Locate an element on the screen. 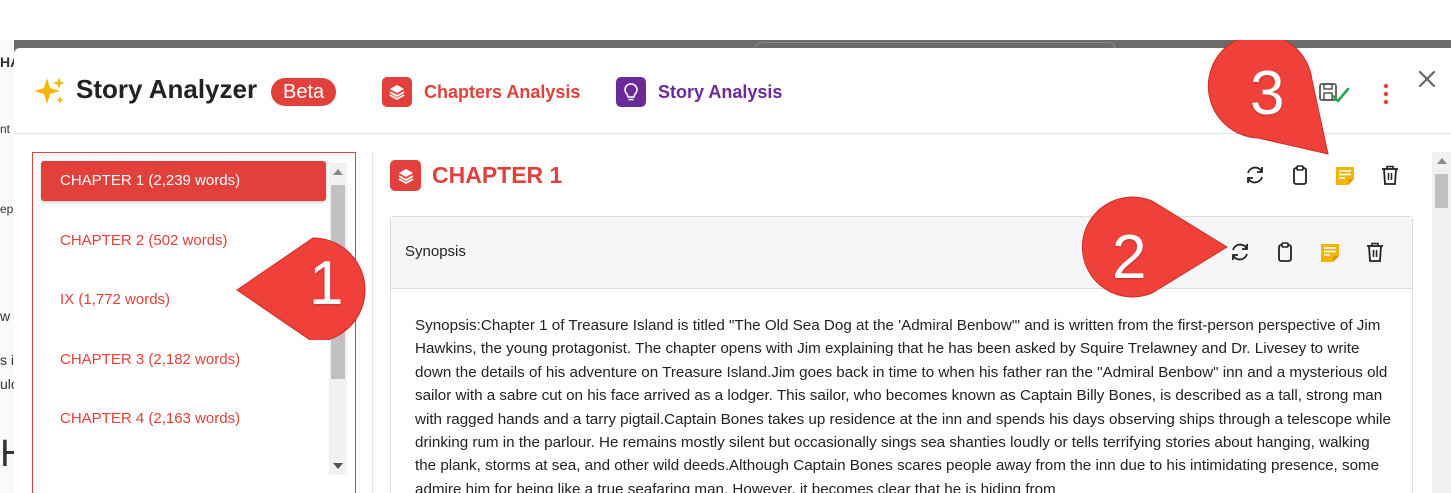  tab-story-analysis: Story Analysis is located at coordinates (699, 92).